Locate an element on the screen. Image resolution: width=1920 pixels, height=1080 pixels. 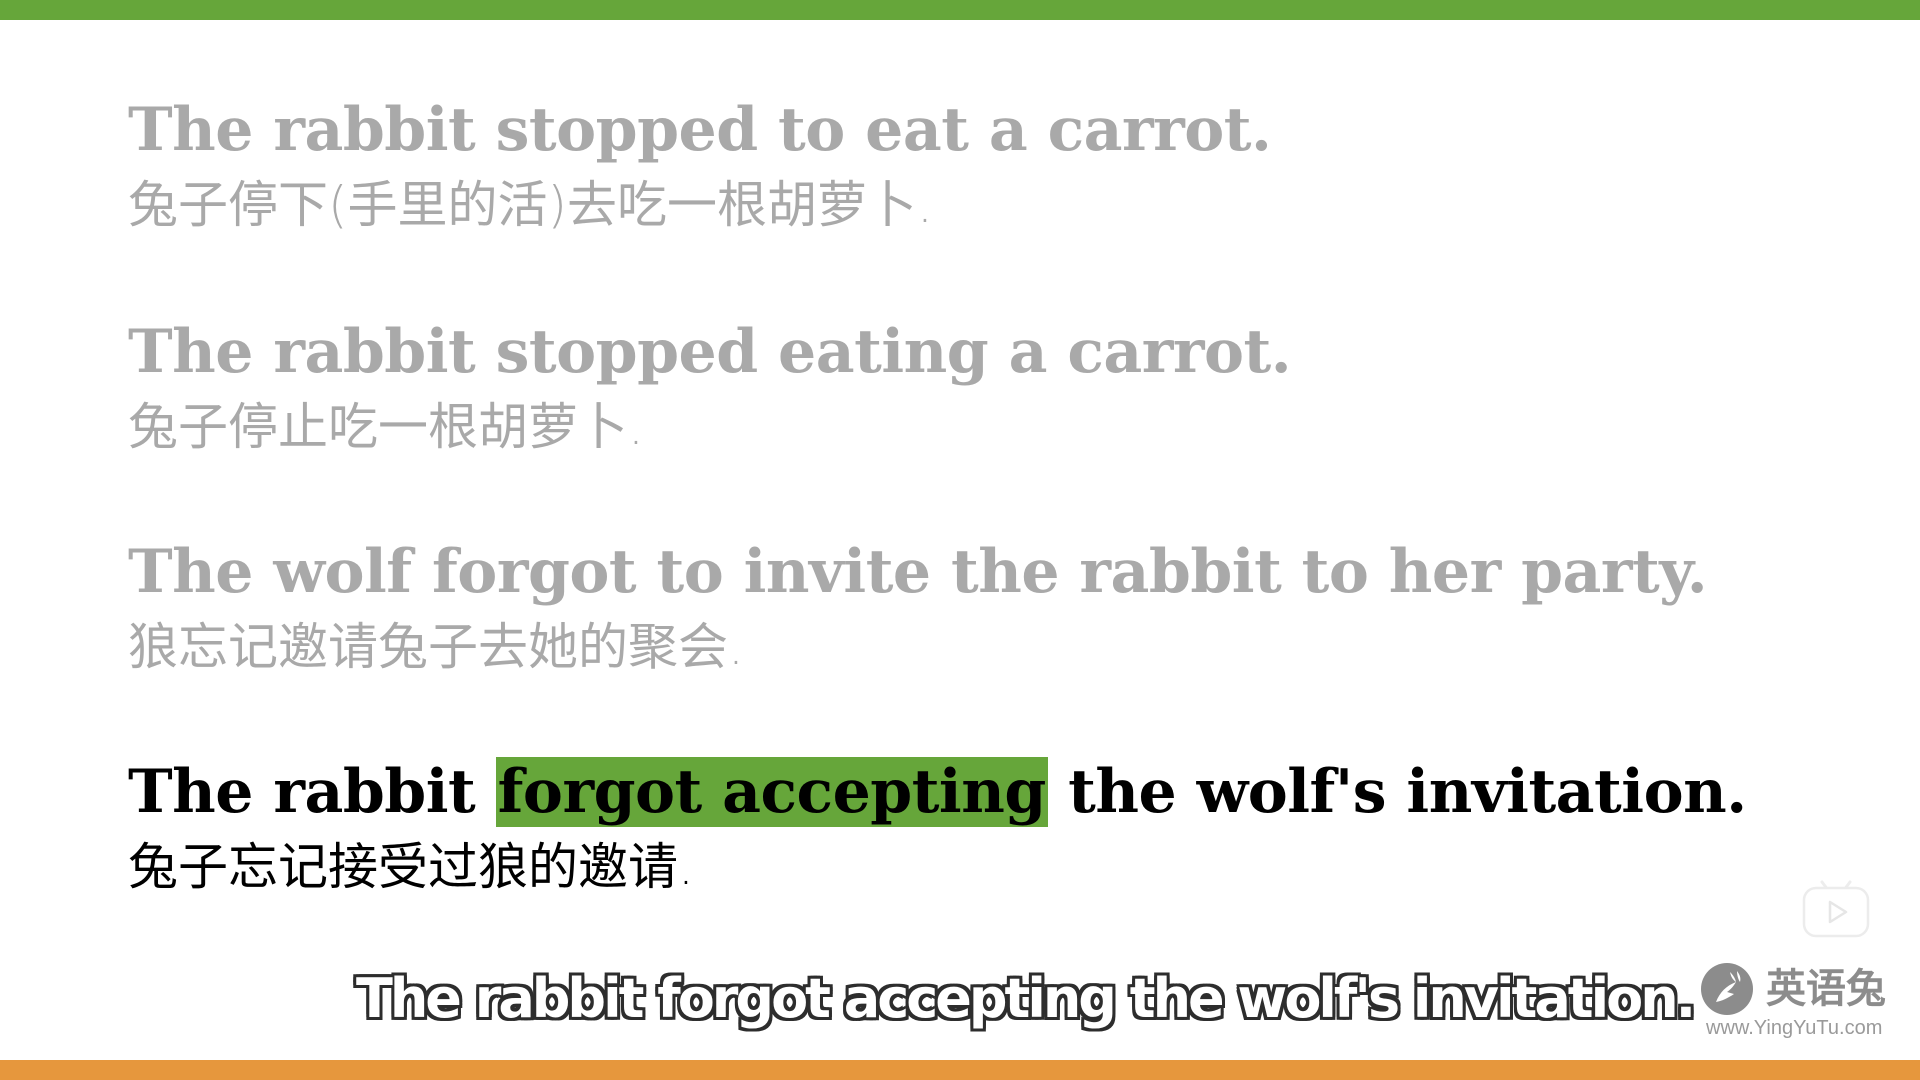
watermark-brand-name: 英语兔 is located at coordinates (1826, 988).